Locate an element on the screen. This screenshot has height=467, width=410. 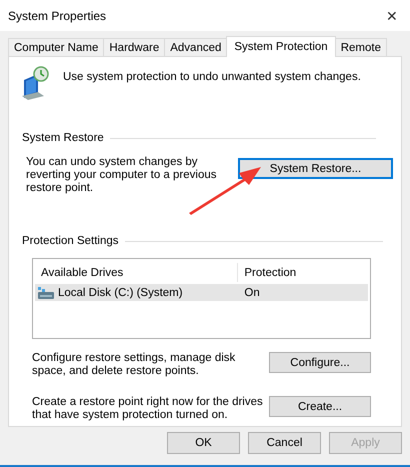
tab: System Protection is located at coordinates (281, 46).